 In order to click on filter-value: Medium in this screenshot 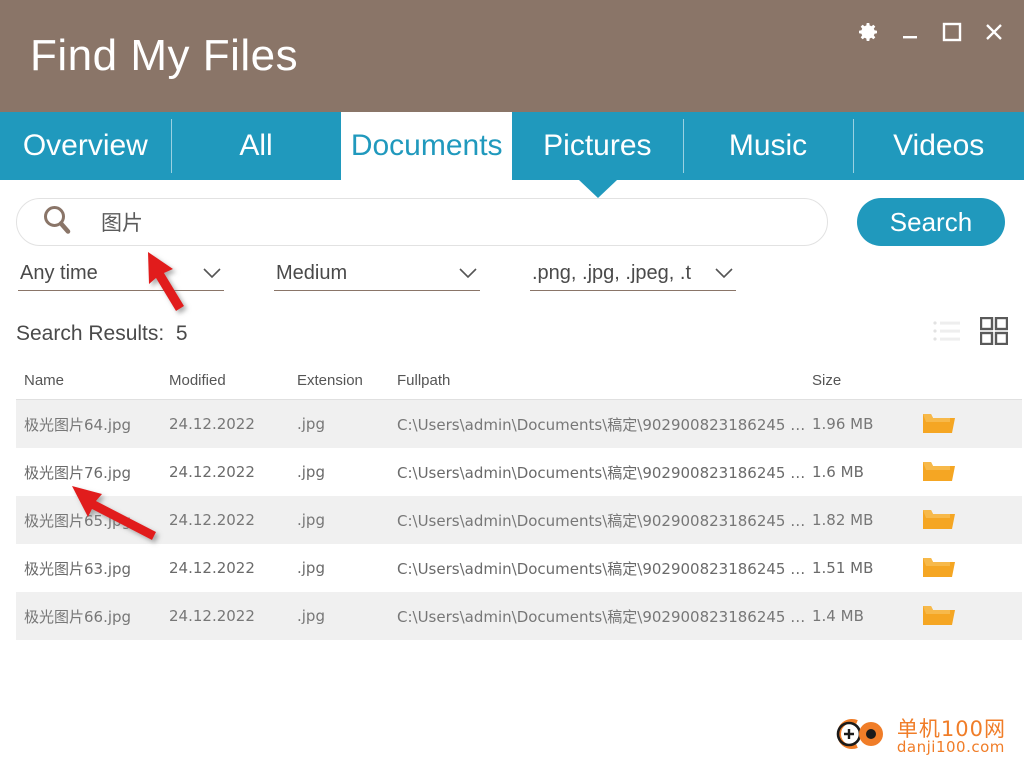, I will do `click(312, 273)`.